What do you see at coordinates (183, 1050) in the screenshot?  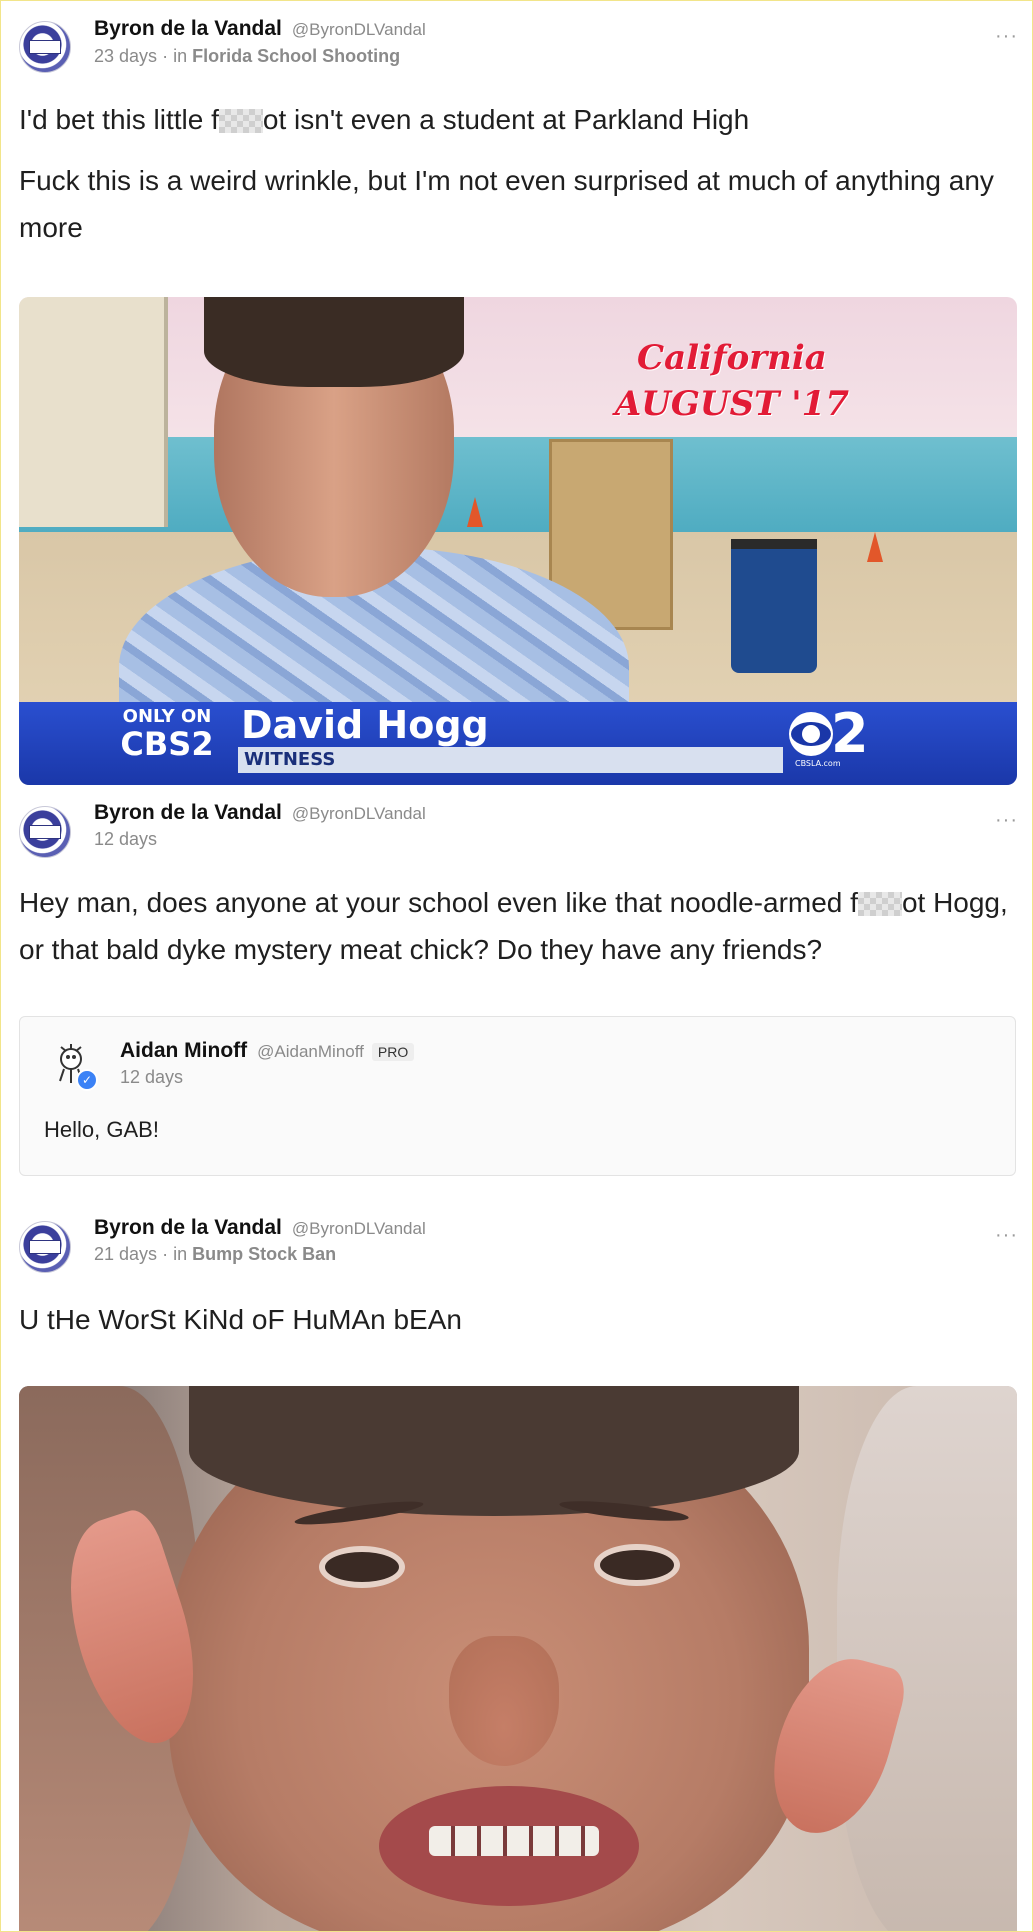 I see `quote-author-name: Aidan Minoff` at bounding box center [183, 1050].